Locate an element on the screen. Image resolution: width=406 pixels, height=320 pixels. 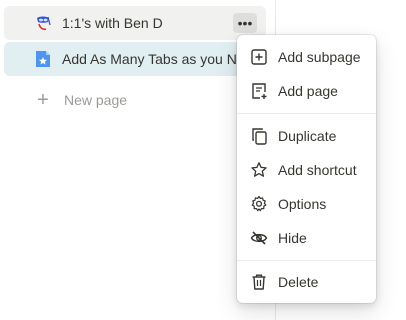
starred-document-icon is located at coordinates (43, 59).